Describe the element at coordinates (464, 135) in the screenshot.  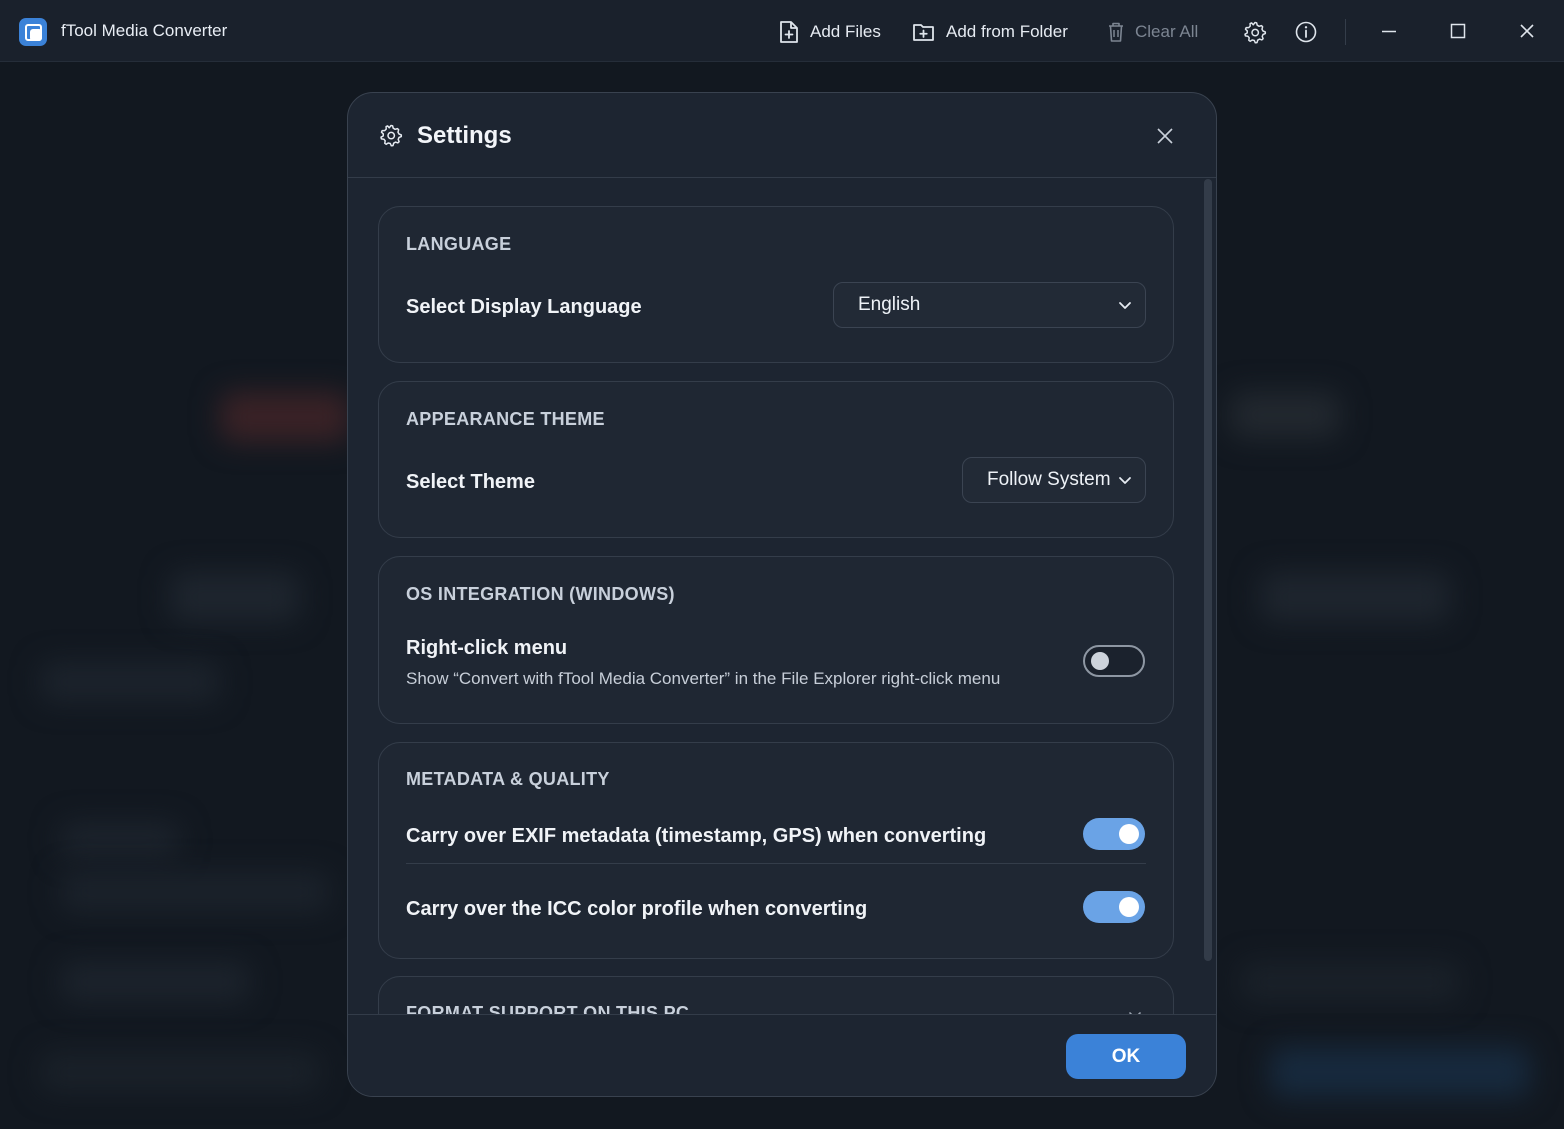
I see `dialog-title: Settings` at that location.